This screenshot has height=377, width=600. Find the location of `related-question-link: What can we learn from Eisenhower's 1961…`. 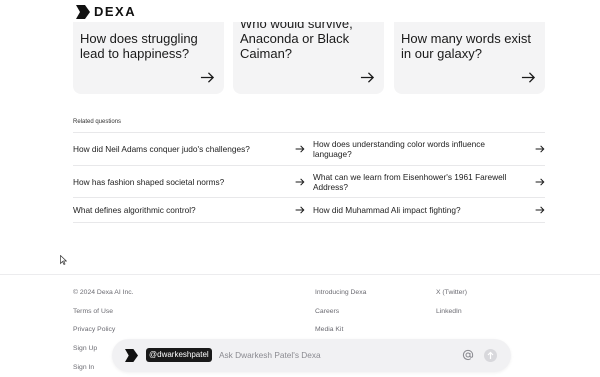

related-question-link: What can we learn from Eisenhower's 1961… is located at coordinates (429, 181).